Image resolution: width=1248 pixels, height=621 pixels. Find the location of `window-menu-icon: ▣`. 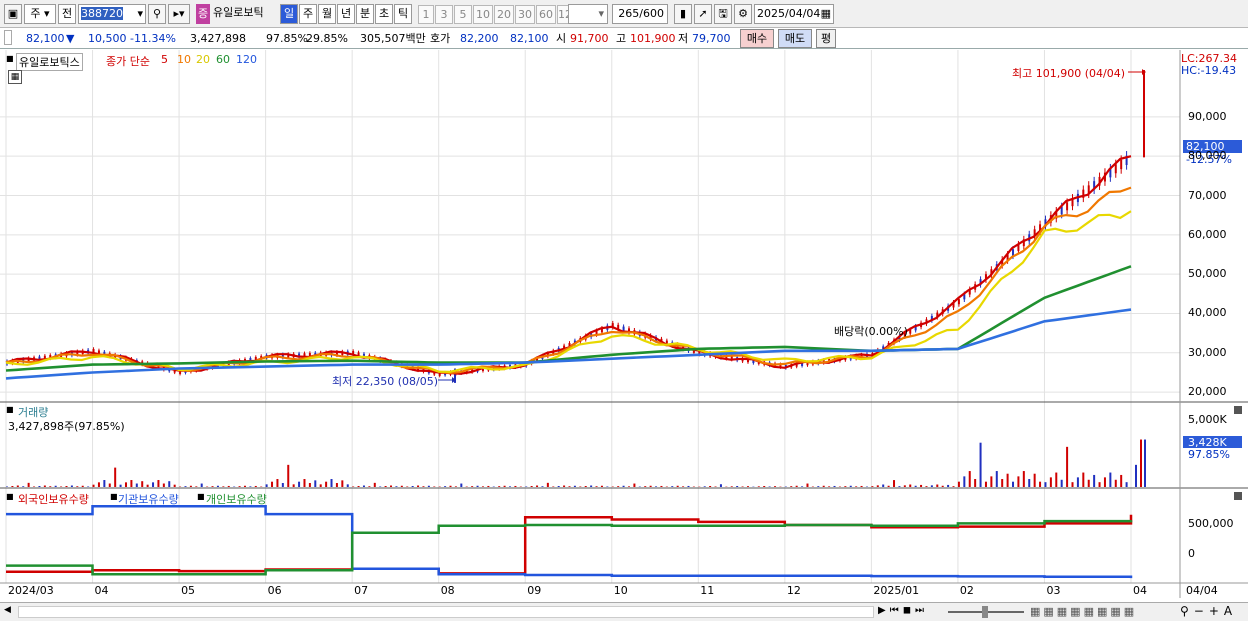

window-menu-icon: ▣ is located at coordinates (13, 14).